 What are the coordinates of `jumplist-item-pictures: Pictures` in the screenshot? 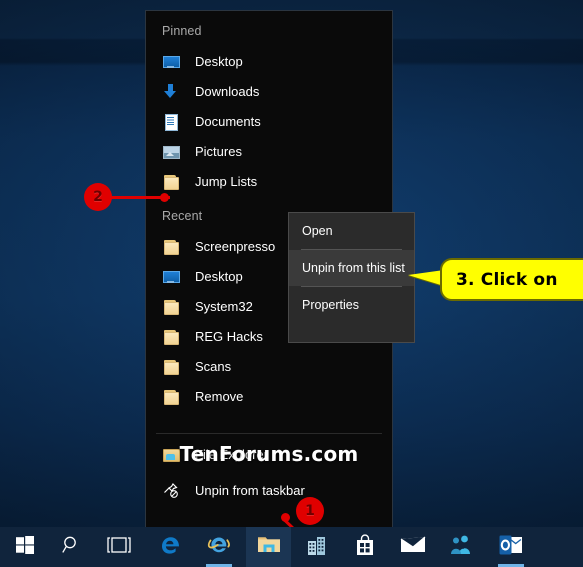 It's located at (269, 151).